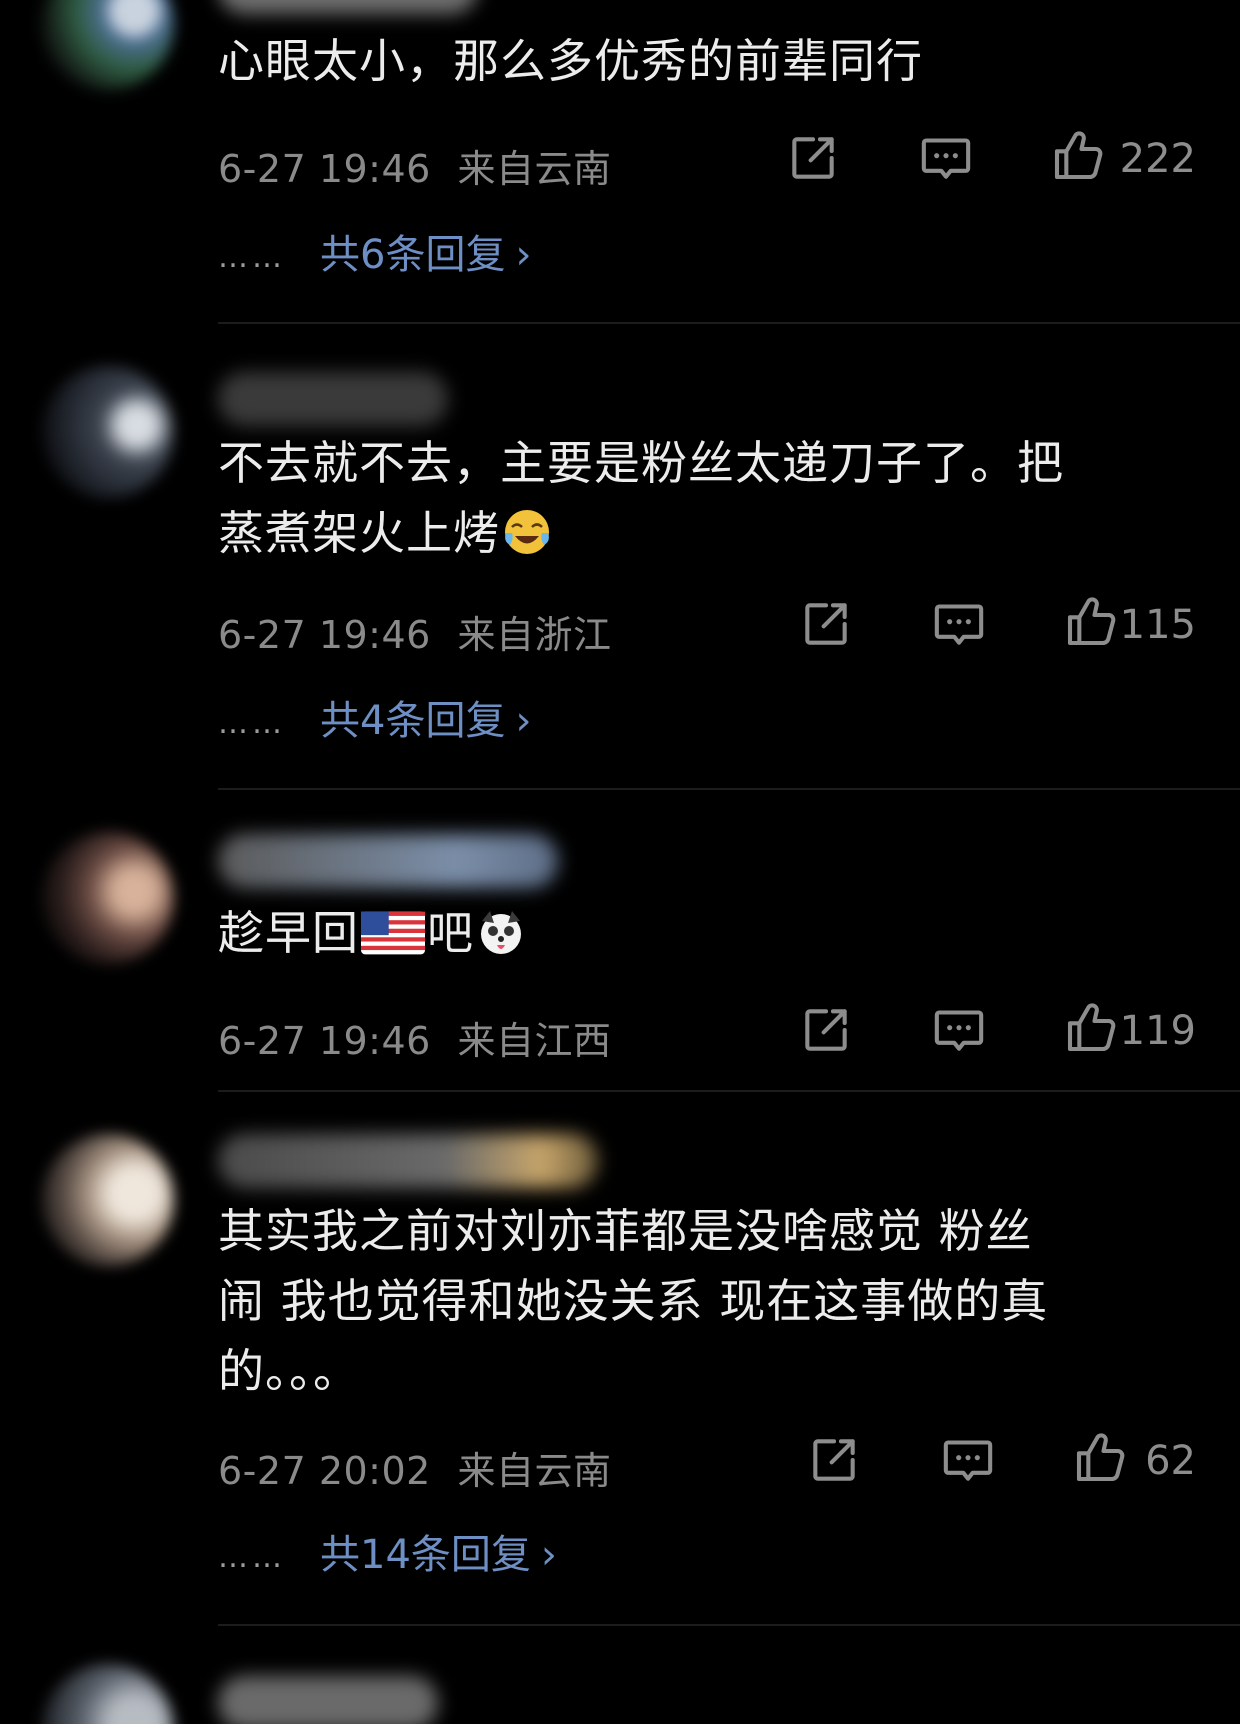  Describe the element at coordinates (1170, 1461) in the screenshot. I see `like-count: 62` at that location.